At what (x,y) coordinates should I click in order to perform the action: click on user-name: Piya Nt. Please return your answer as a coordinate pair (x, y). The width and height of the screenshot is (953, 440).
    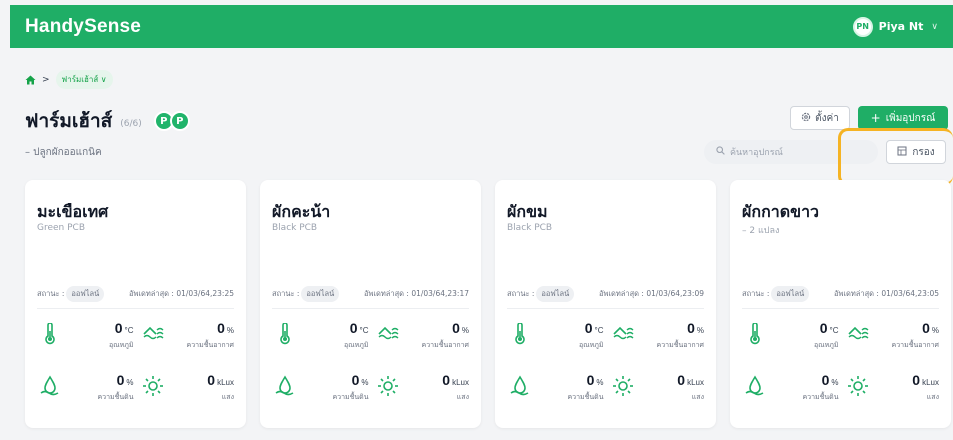
    Looking at the image, I should click on (901, 26).